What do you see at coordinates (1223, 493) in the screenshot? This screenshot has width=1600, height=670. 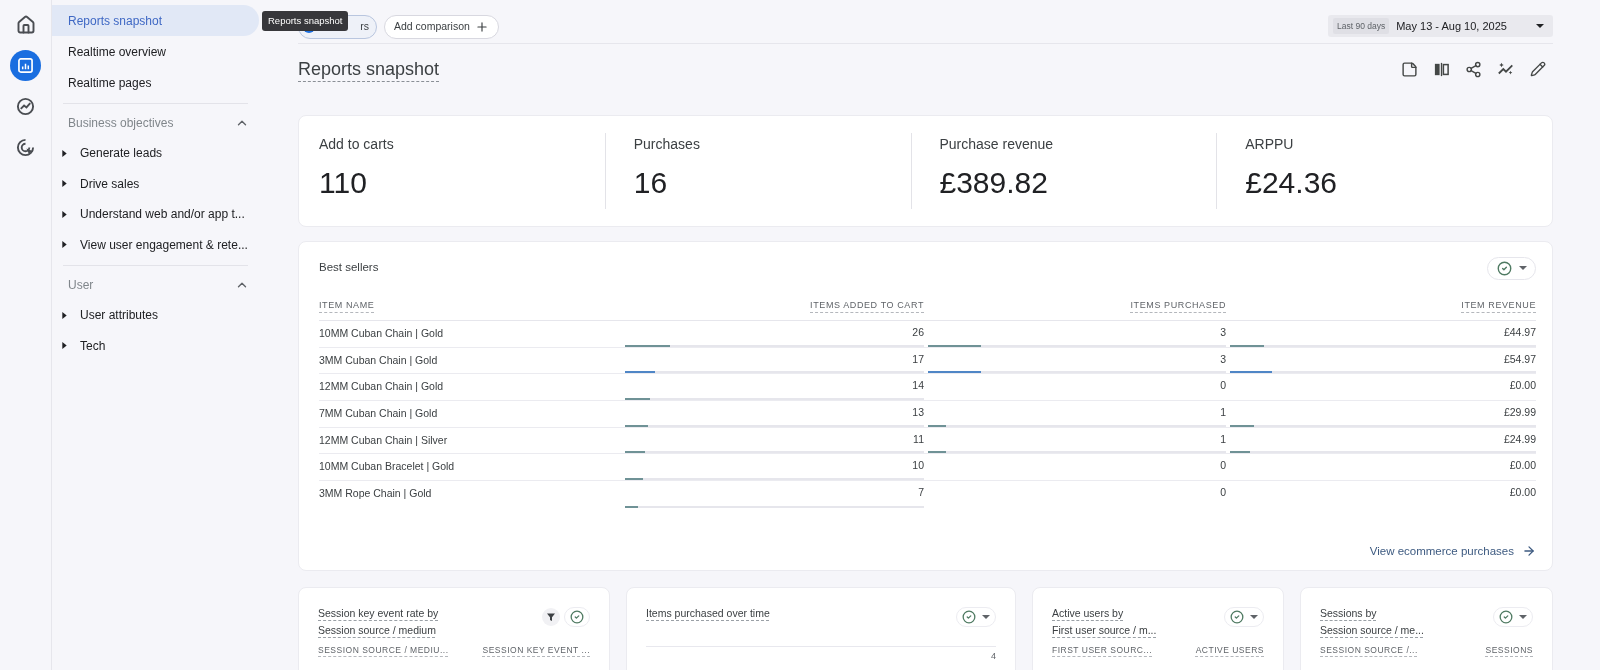 I see `table-cell-text: 0` at bounding box center [1223, 493].